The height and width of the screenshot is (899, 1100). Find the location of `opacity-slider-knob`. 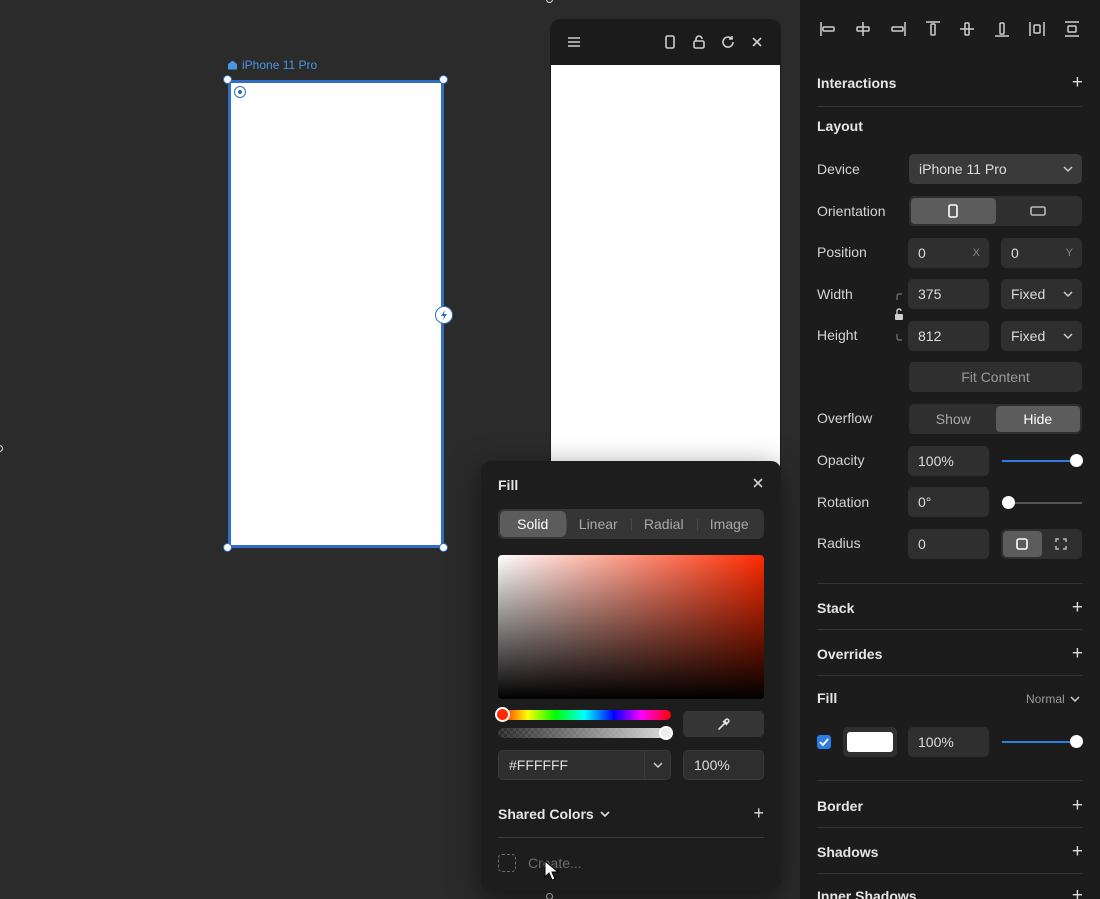

opacity-slider-knob is located at coordinates (1076, 460).